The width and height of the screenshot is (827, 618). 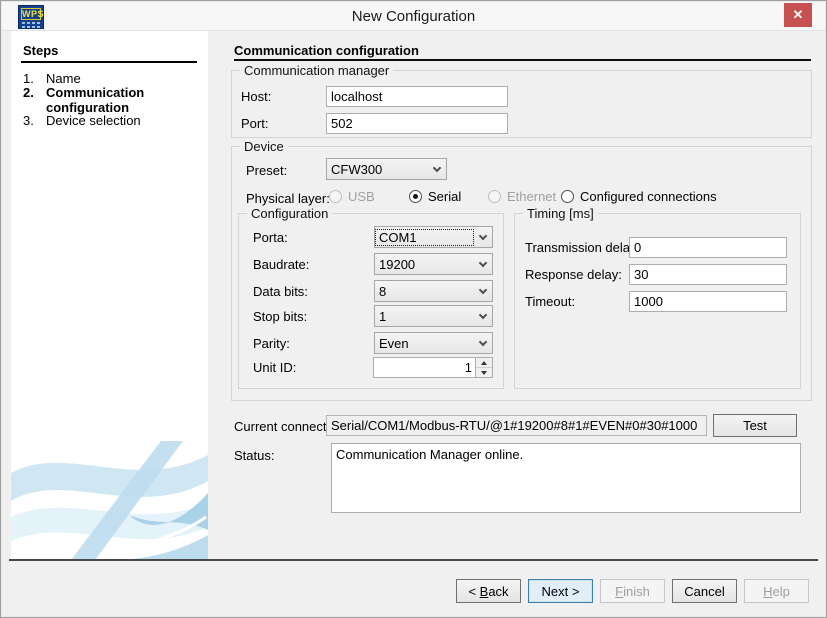 I want to click on radio-ethernet: Ethernet, so click(x=522, y=196).